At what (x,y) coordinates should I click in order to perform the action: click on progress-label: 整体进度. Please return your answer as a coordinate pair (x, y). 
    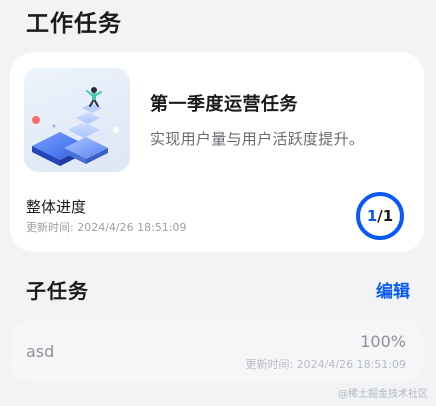
    Looking at the image, I should click on (56, 207).